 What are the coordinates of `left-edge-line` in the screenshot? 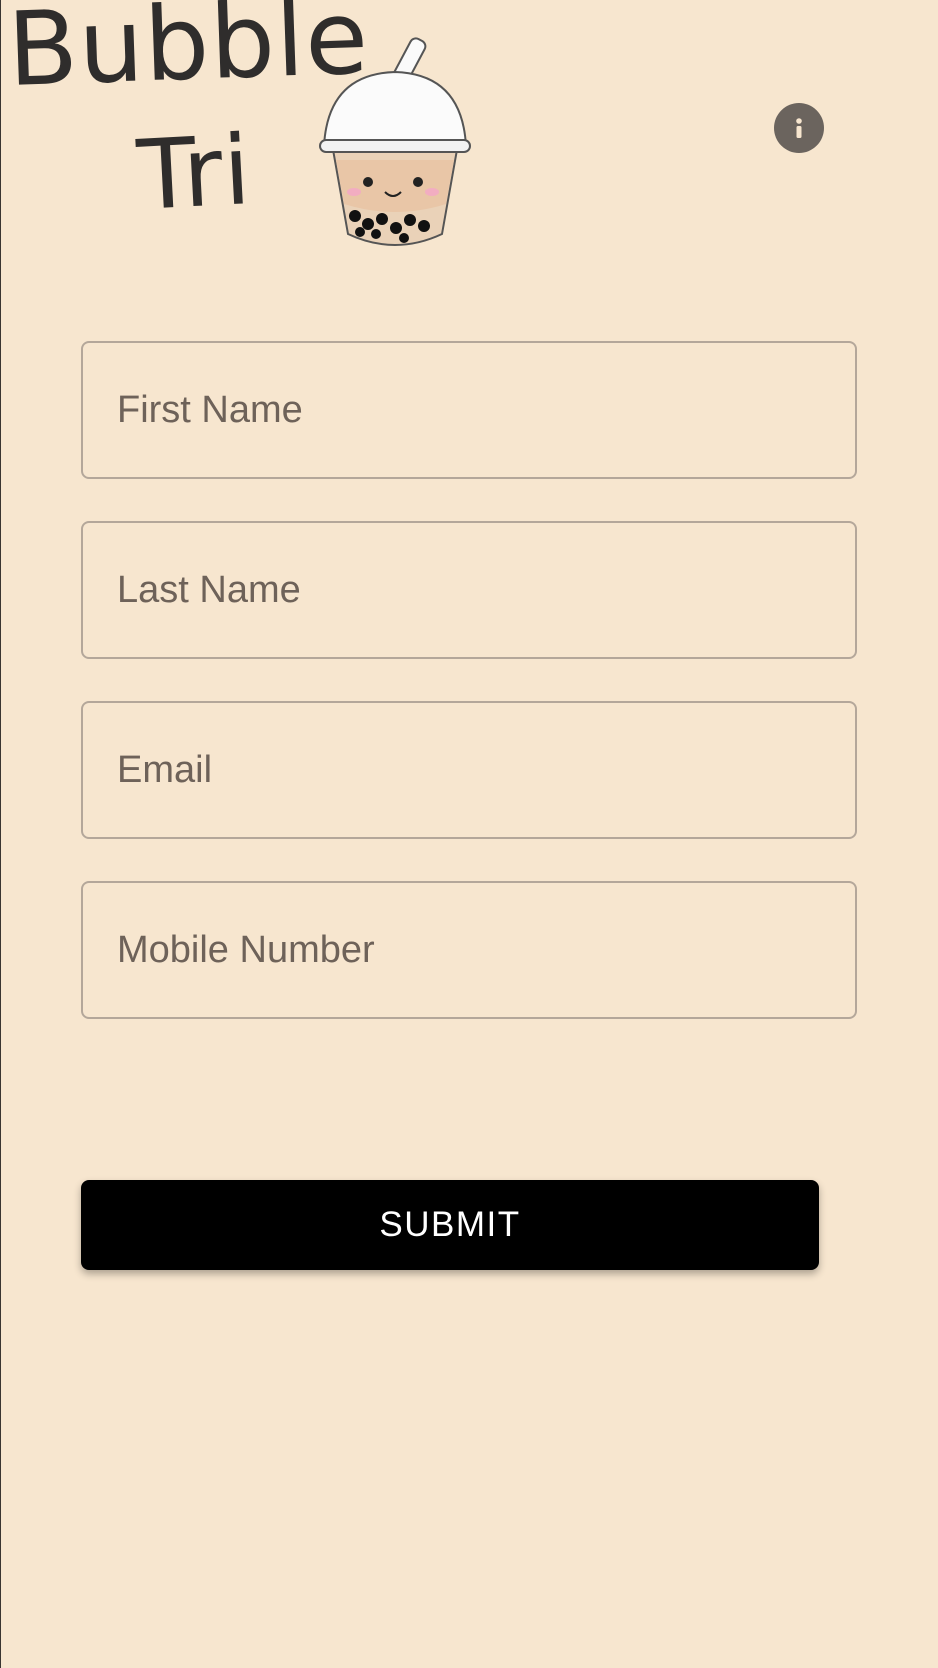 It's located at (0, 834).